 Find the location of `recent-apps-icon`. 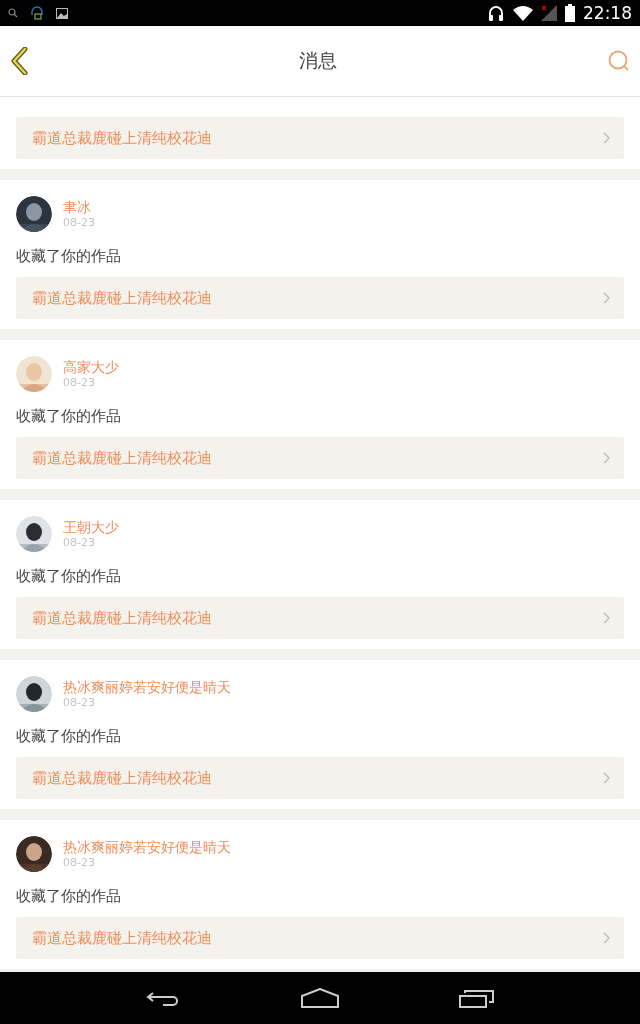

recent-apps-icon is located at coordinates (477, 998).